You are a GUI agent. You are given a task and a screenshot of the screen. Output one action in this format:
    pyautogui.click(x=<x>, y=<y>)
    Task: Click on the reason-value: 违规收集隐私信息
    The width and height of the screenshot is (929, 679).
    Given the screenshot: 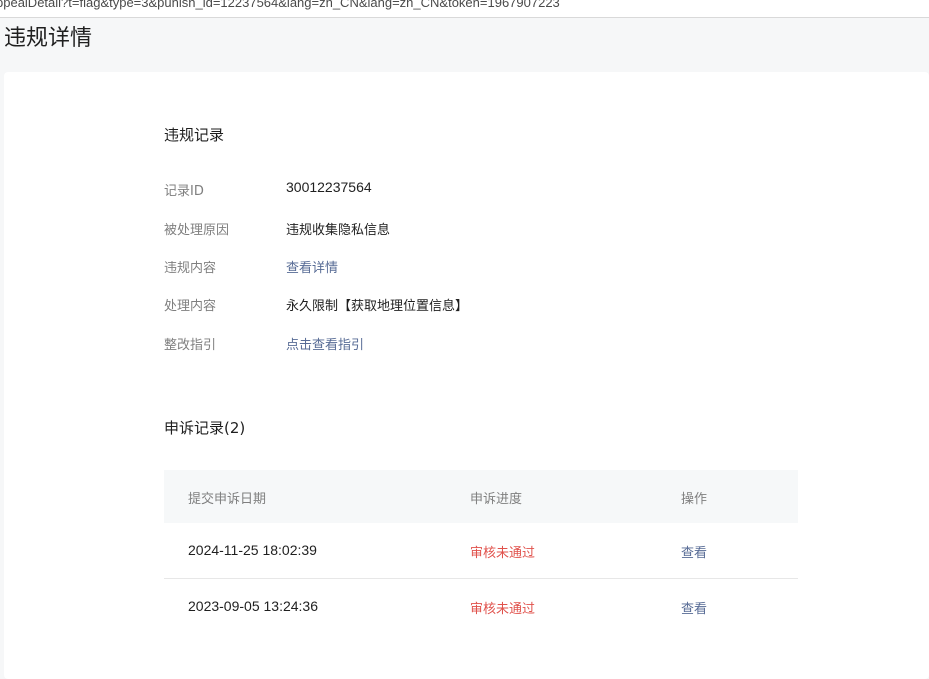 What is the action you would take?
    pyautogui.click(x=338, y=230)
    